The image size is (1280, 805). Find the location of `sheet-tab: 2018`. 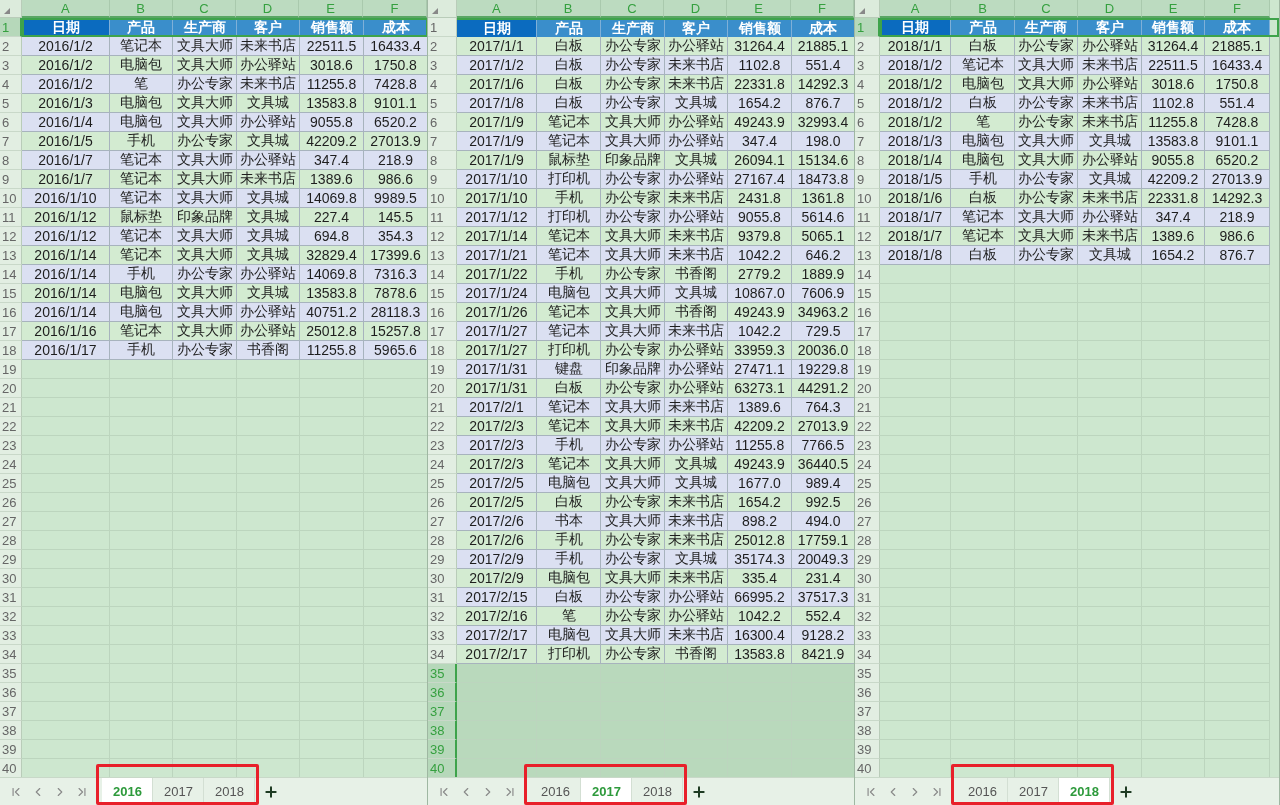

sheet-tab: 2018 is located at coordinates (657, 791).